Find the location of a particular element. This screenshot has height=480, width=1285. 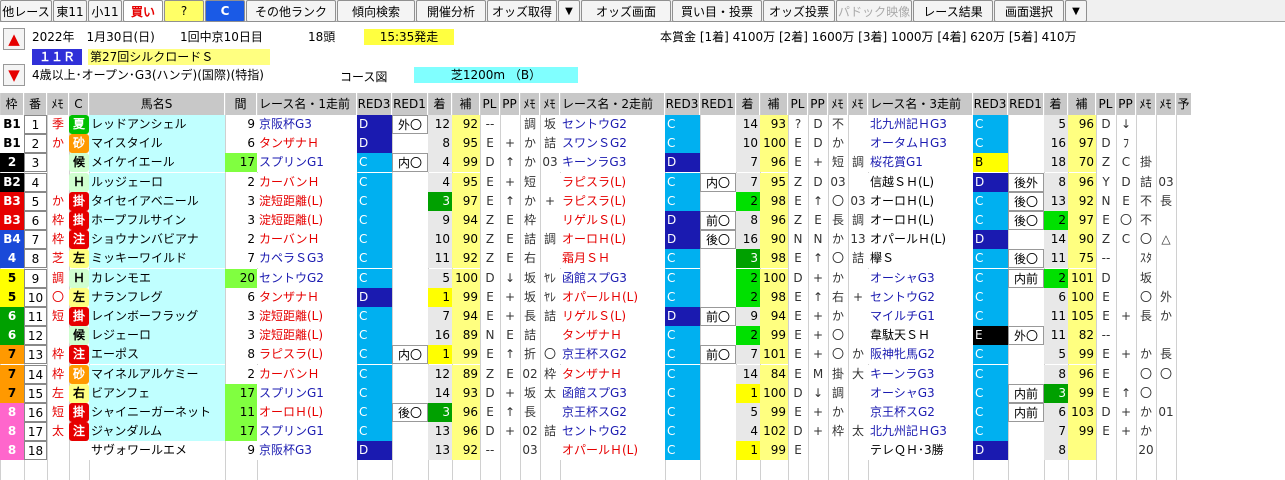

header-race1-place: 着 is located at coordinates (440, 104).